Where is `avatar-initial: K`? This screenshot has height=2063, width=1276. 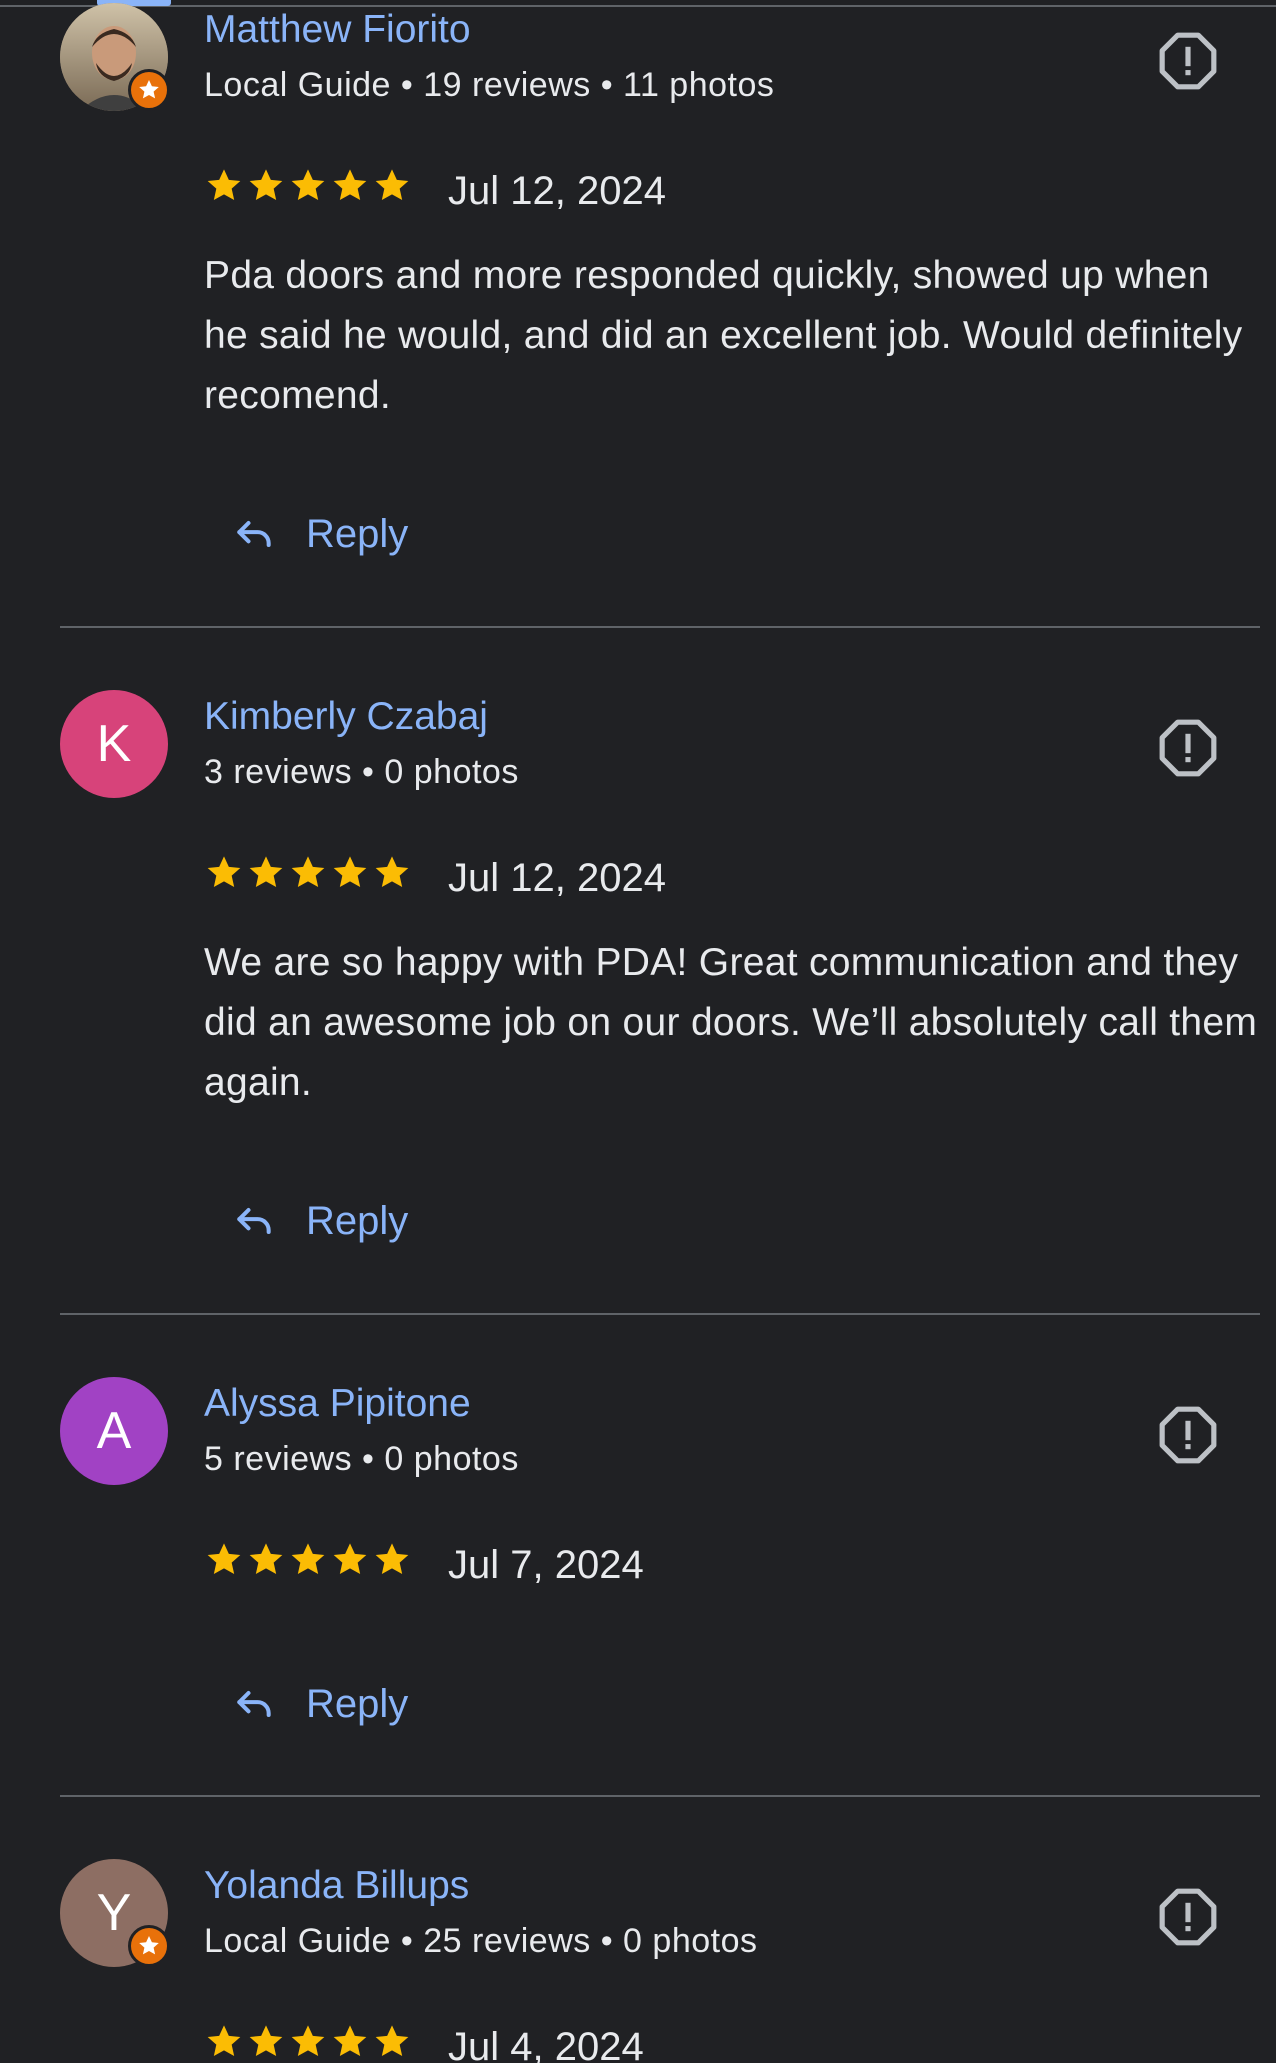 avatar-initial: K is located at coordinates (114, 744).